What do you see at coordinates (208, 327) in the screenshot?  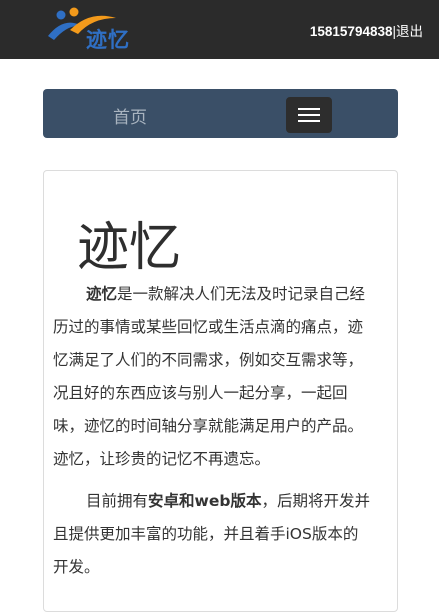 I see `text-line: 历过的事情或某些回忆或生活点滴的痛点，迹` at bounding box center [208, 327].